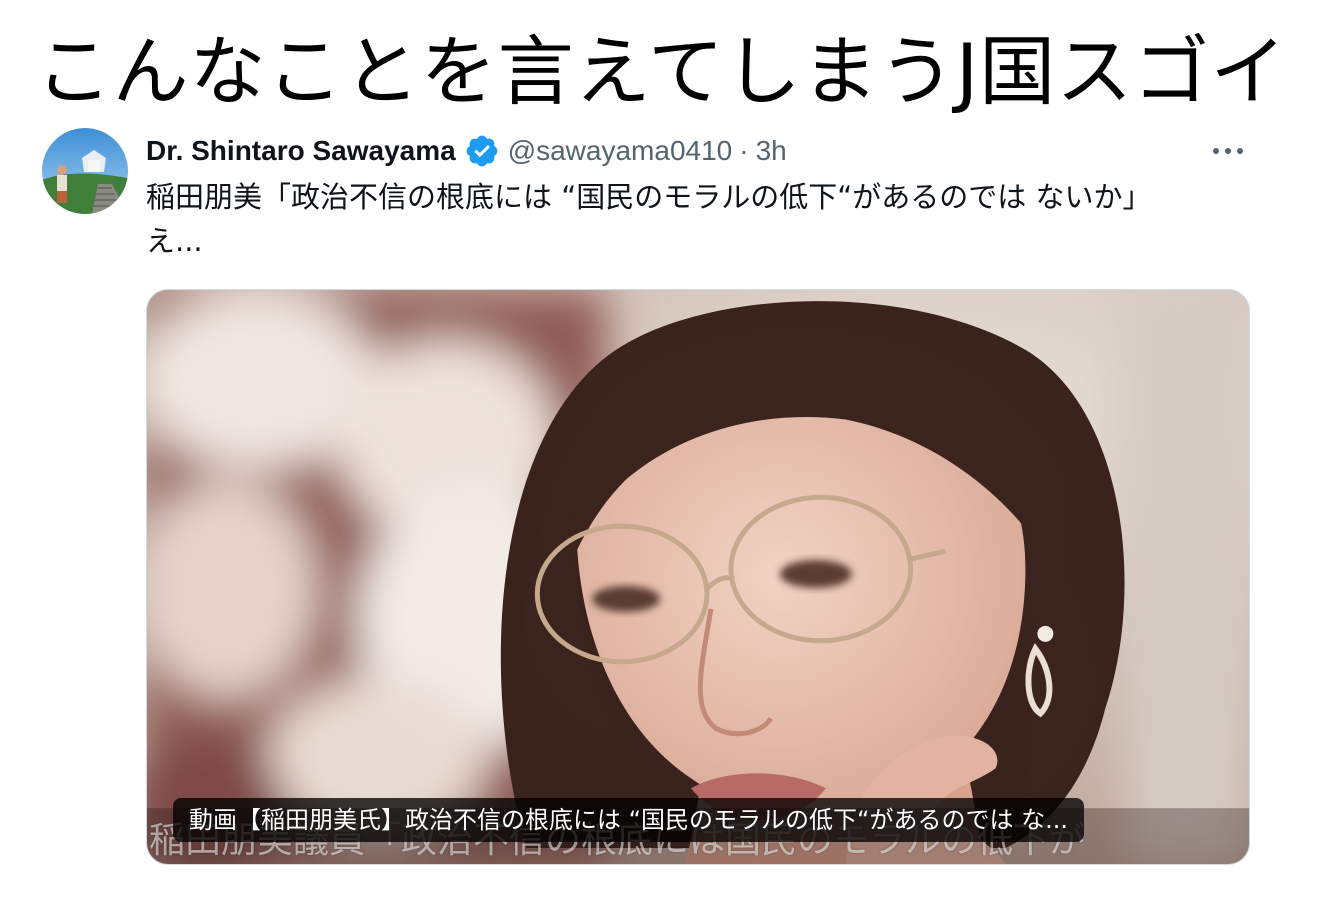  What do you see at coordinates (661, 71) in the screenshot?
I see `meme-caption: こんなことを言えてしまうJ国スゴイ` at bounding box center [661, 71].